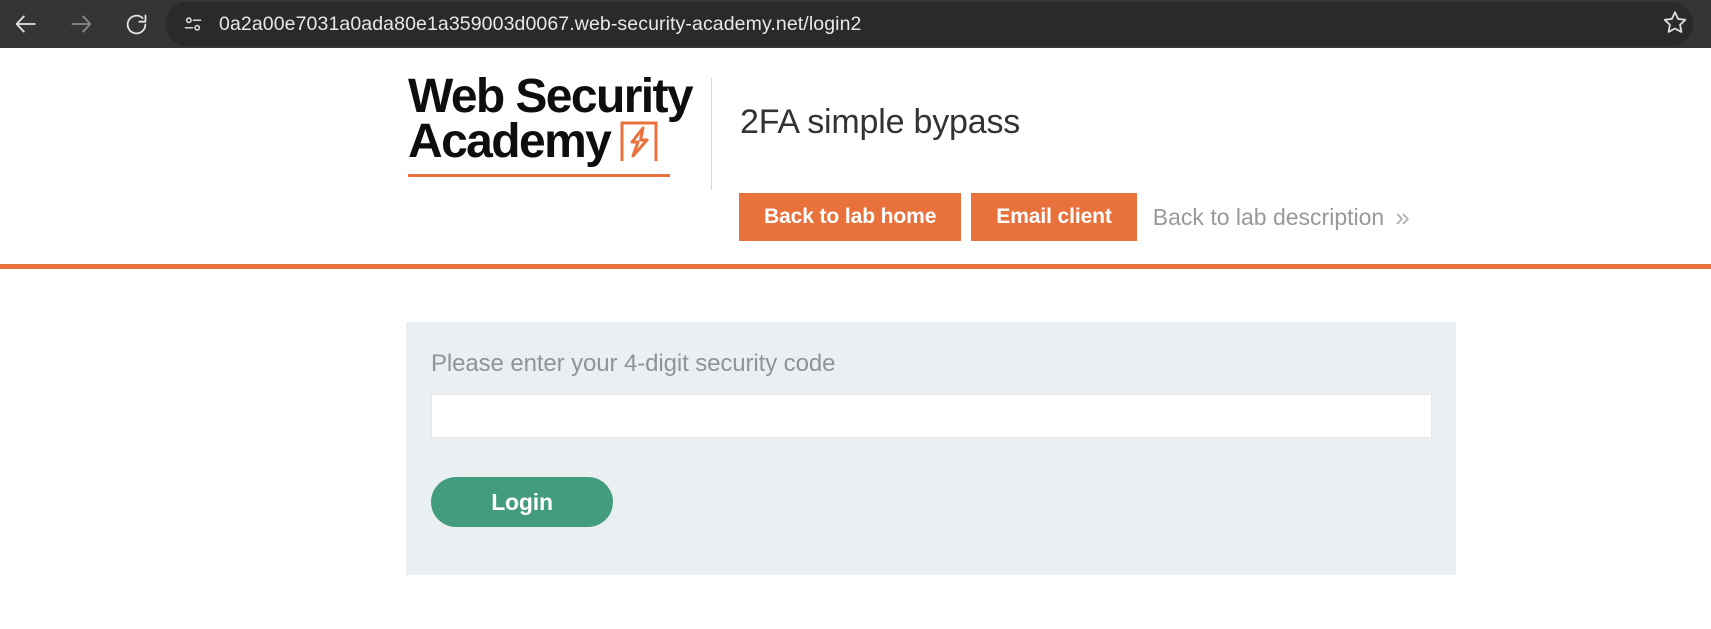  I want to click on arrow-right-icon, so click(81, 24).